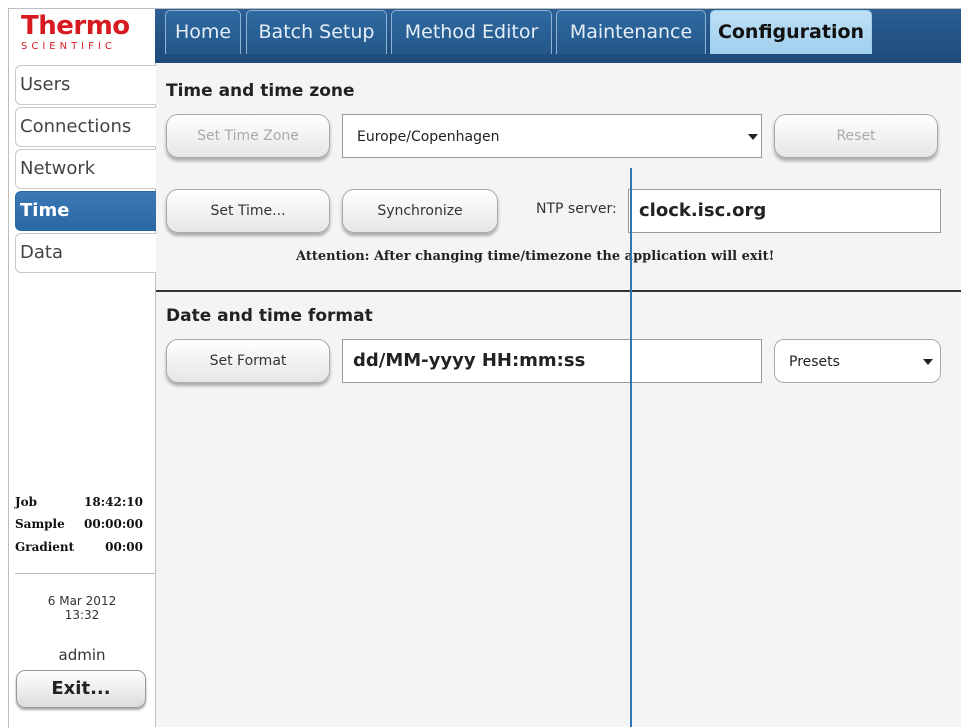  I want to click on format-section-title: Date and time format, so click(269, 316).